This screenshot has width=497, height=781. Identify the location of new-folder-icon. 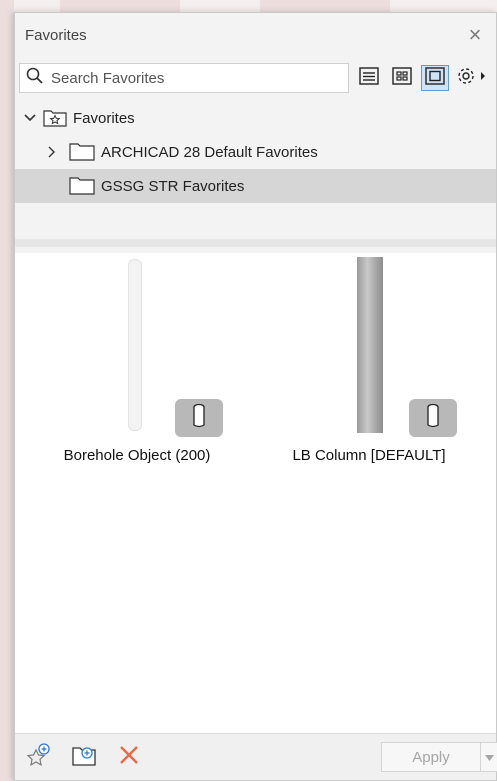
(85, 757).